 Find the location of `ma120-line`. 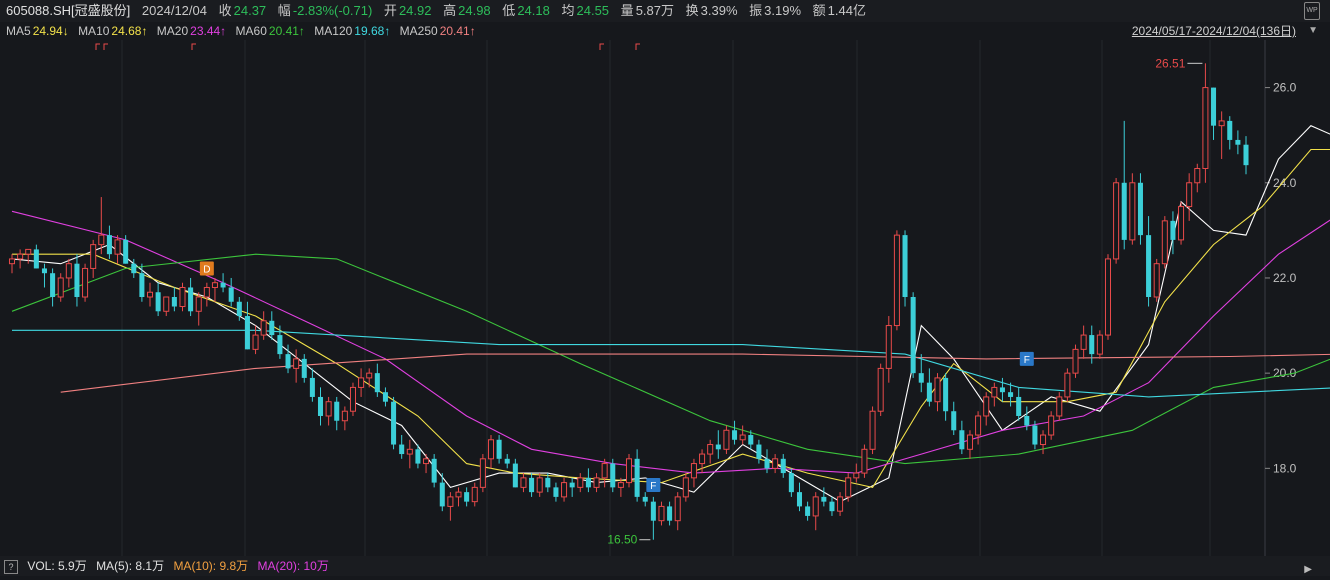

ma120-line is located at coordinates (671, 363).